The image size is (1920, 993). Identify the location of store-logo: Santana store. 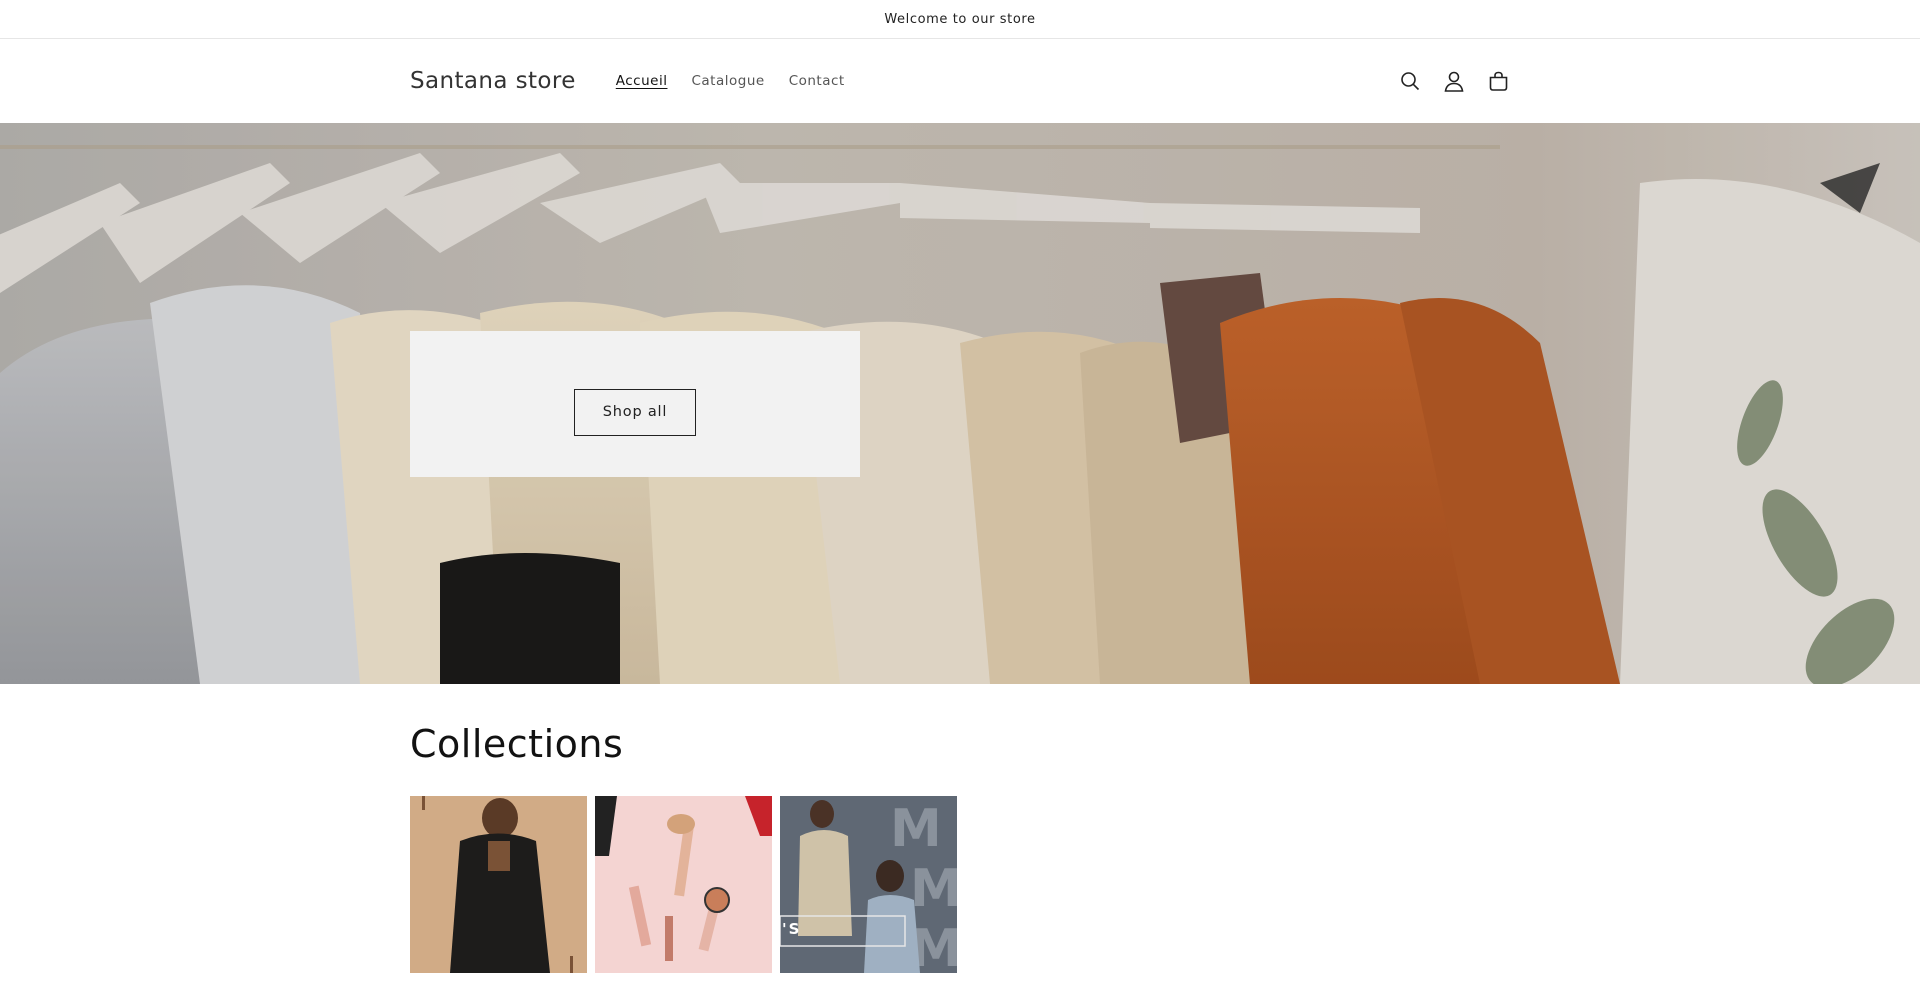
(493, 81).